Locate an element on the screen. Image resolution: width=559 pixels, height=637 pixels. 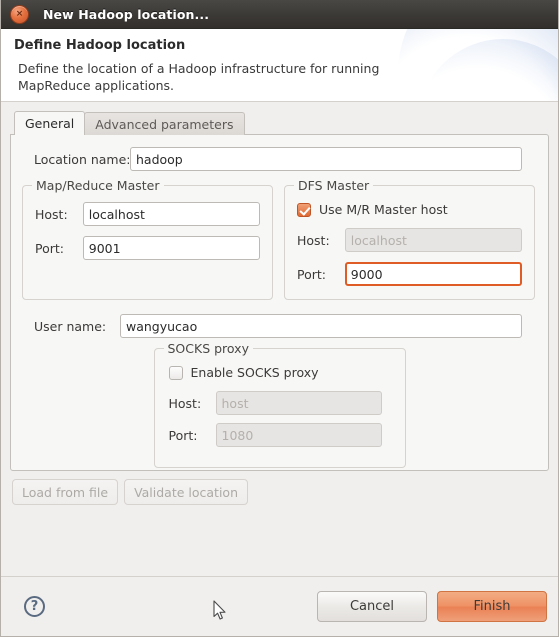
help-glyph: ? is located at coordinates (34, 606).